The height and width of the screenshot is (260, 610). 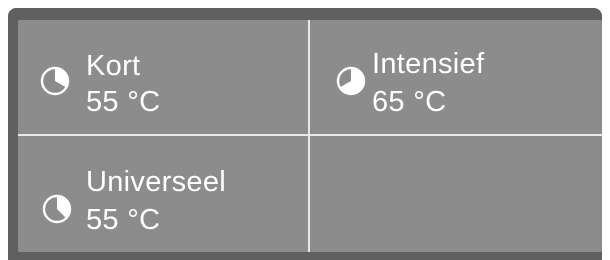 I want to click on program-name: Intensief, so click(x=428, y=64).